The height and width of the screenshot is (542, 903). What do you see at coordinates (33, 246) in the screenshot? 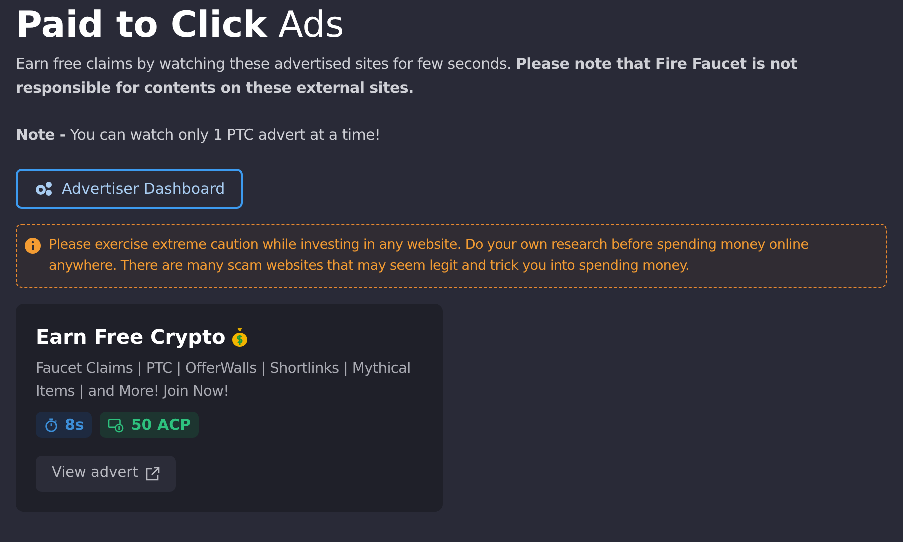
I see `info-icon` at bounding box center [33, 246].